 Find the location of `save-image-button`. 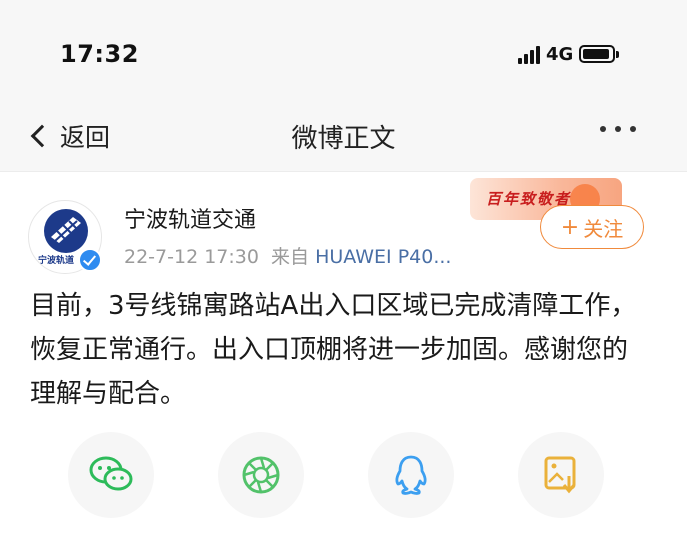

save-image-button is located at coordinates (561, 475).